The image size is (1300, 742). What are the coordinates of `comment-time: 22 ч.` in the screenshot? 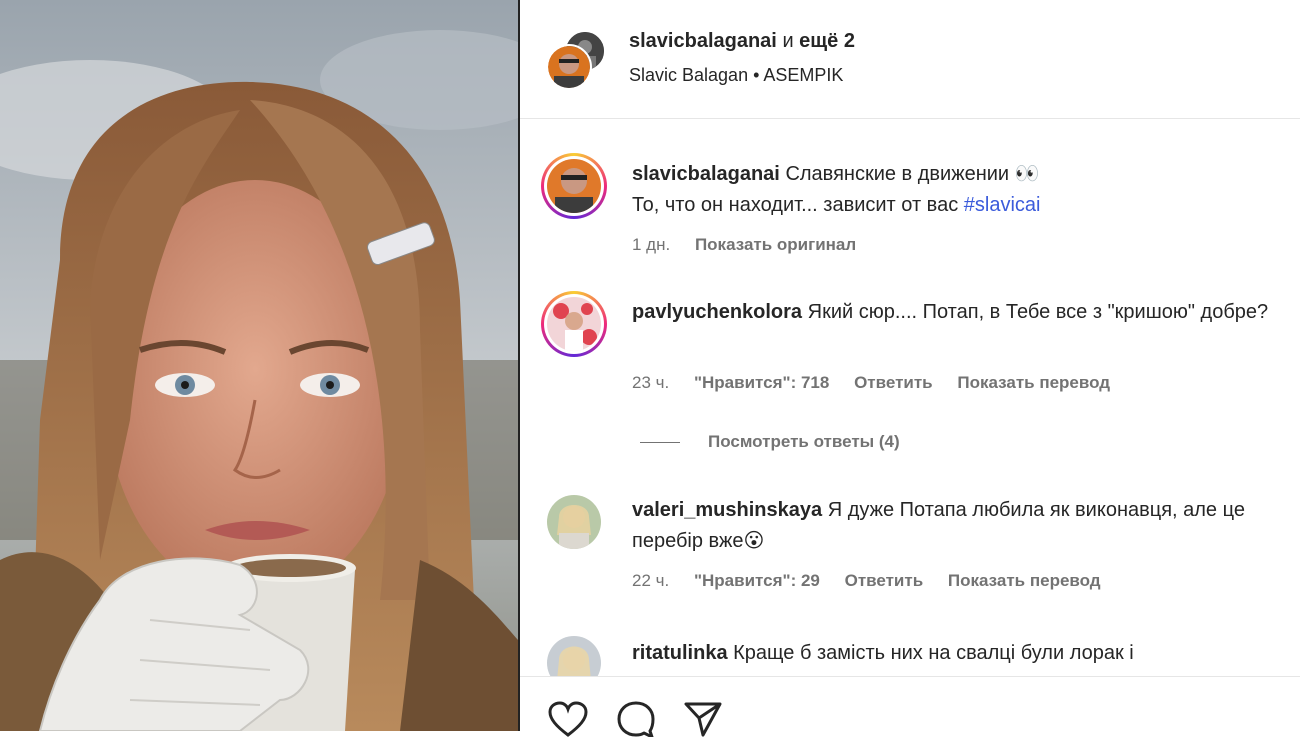 It's located at (650, 580).